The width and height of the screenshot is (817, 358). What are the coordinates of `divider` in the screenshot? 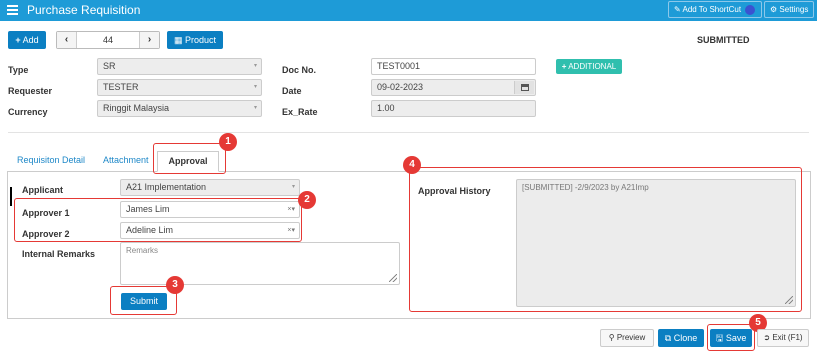 It's located at (408, 132).